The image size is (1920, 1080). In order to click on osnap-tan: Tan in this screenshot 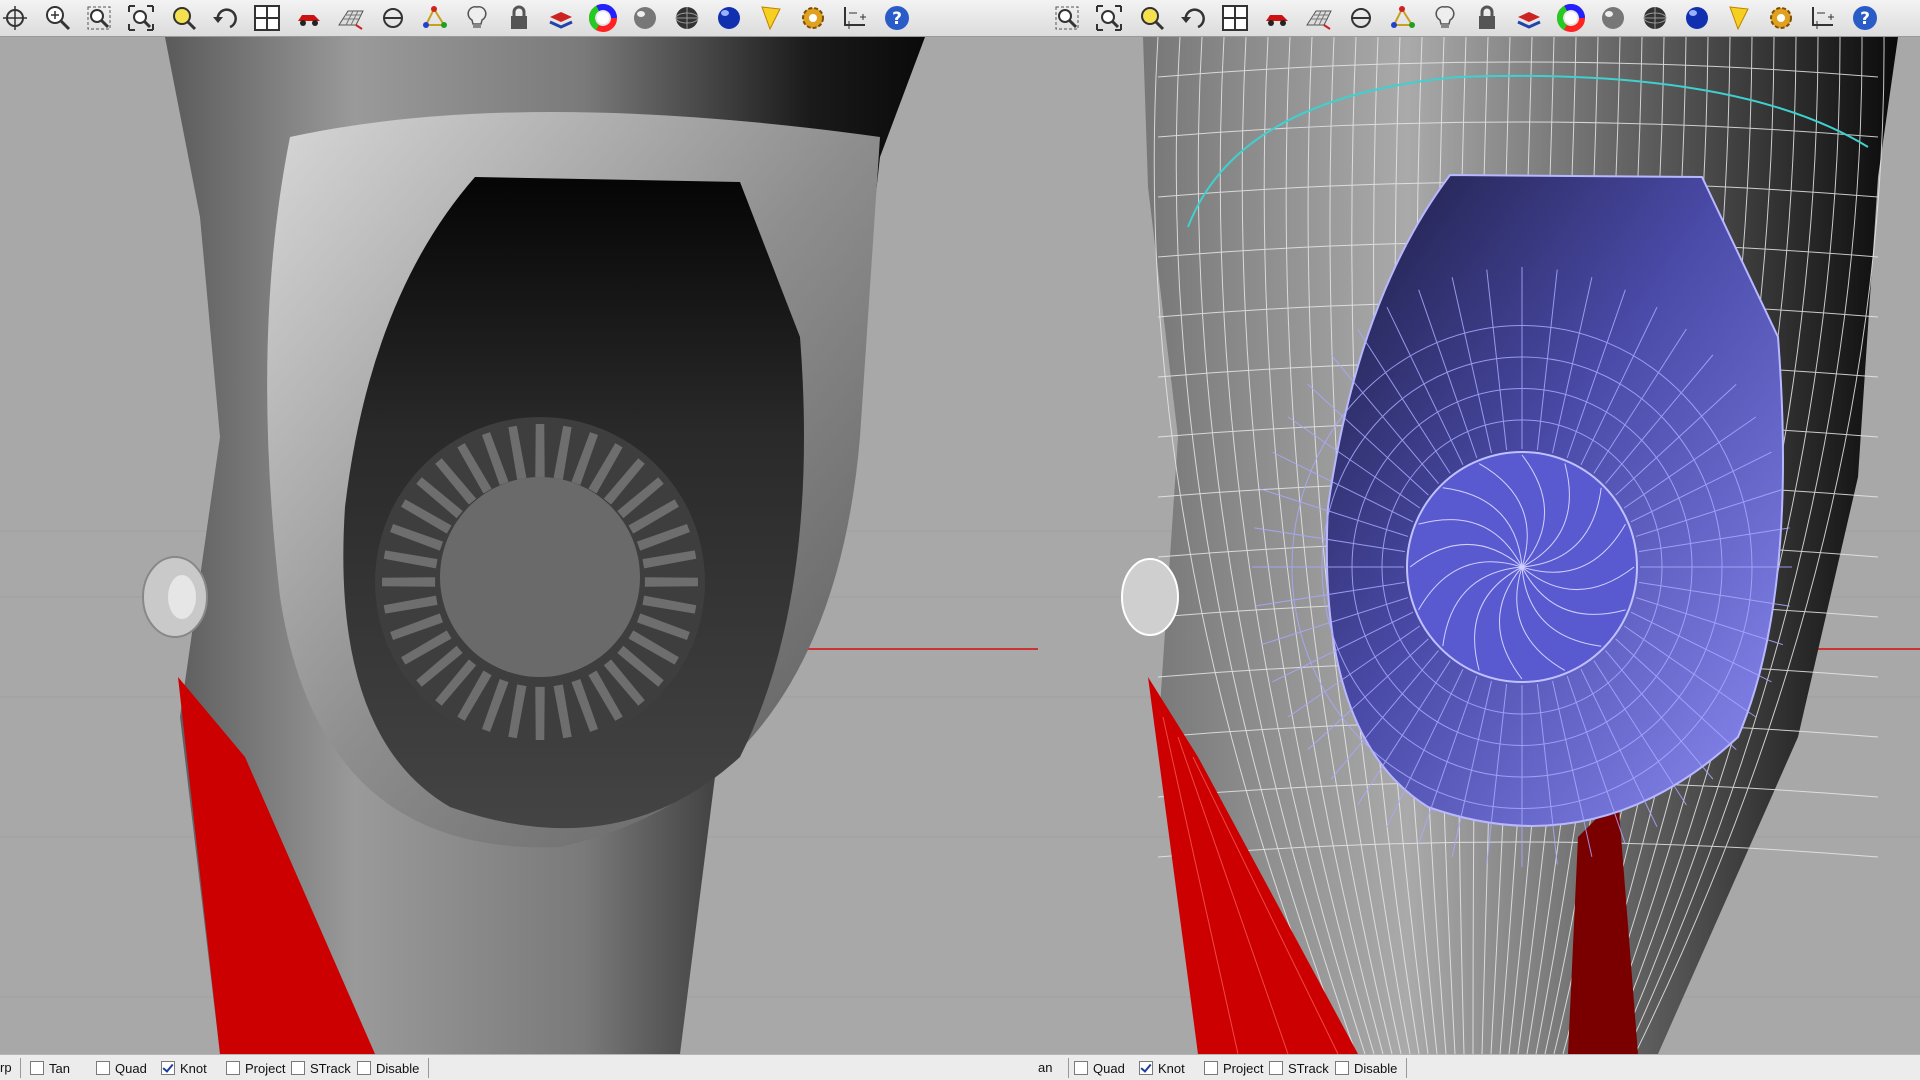, I will do `click(50, 1068)`.